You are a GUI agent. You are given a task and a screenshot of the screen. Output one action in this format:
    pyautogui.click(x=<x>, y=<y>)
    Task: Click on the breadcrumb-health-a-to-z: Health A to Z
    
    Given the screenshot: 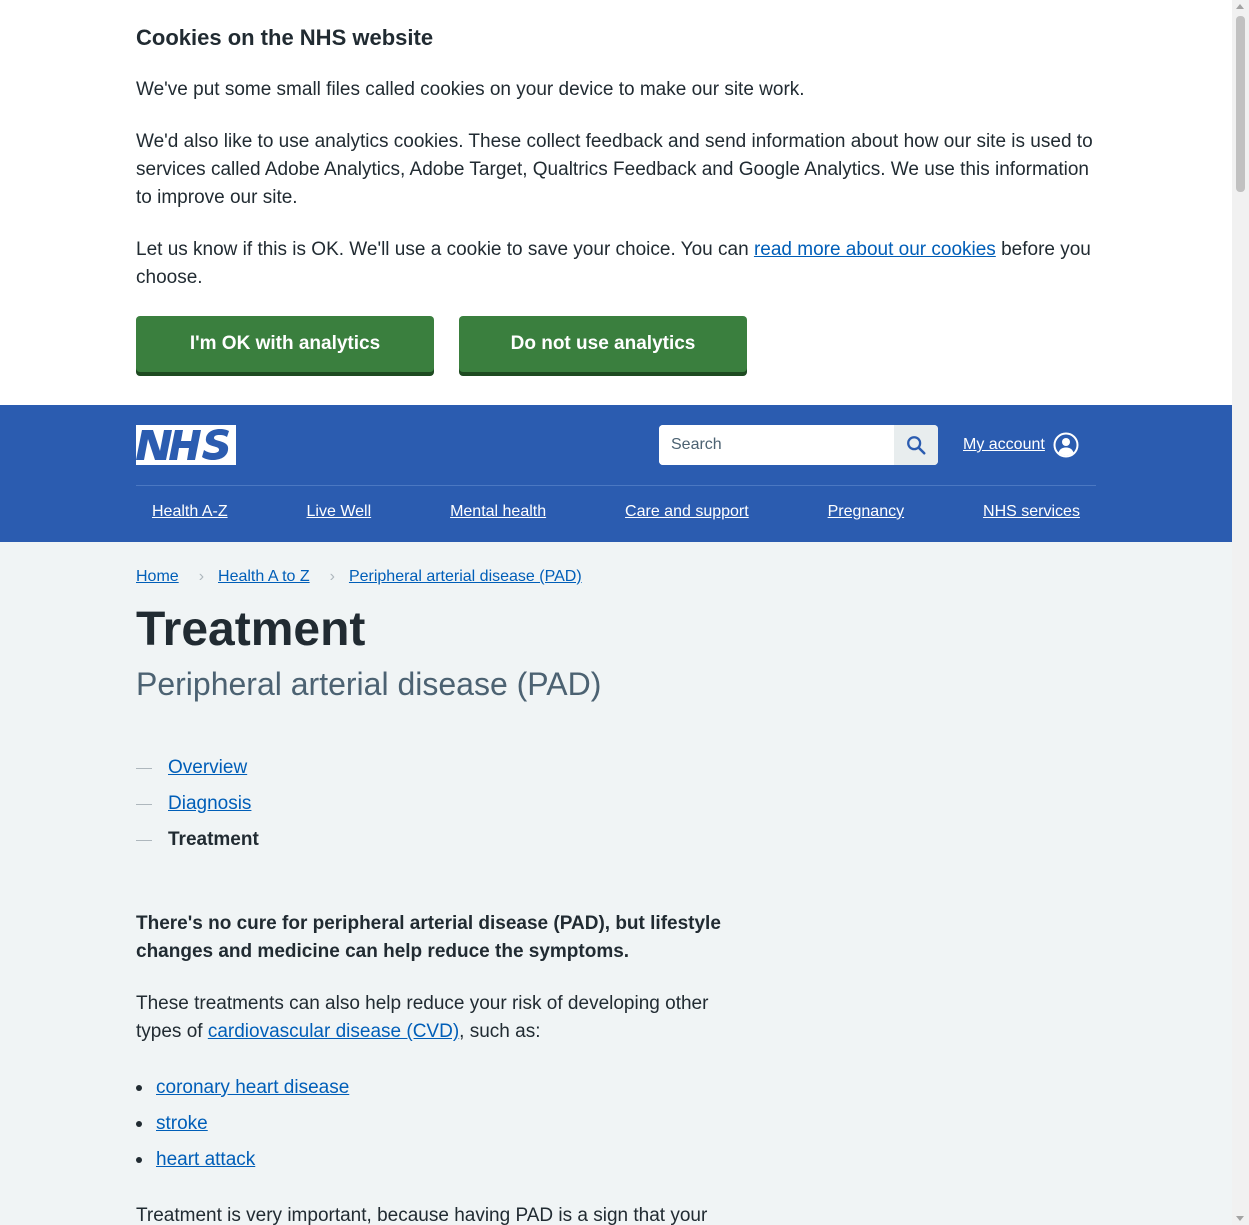 What is the action you would take?
    pyautogui.click(x=264, y=577)
    